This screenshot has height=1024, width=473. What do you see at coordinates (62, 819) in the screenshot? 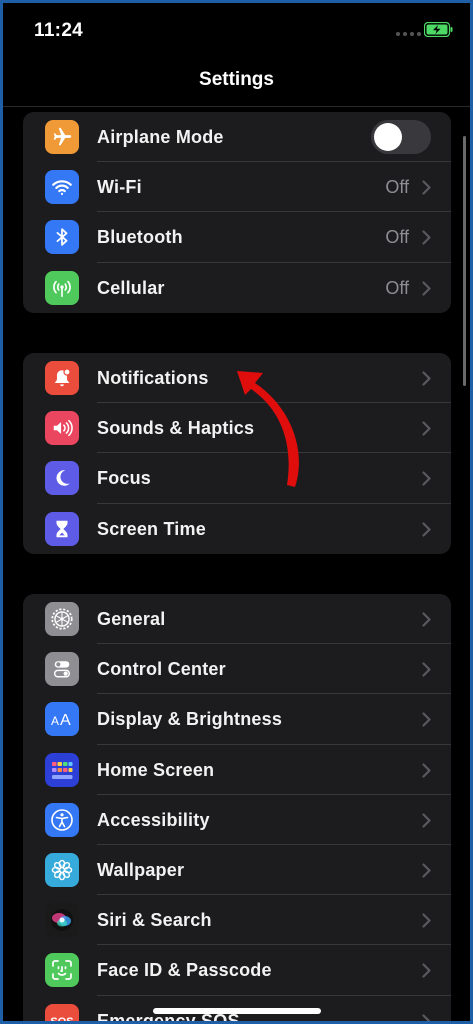
I see `accessibility-icon` at bounding box center [62, 819].